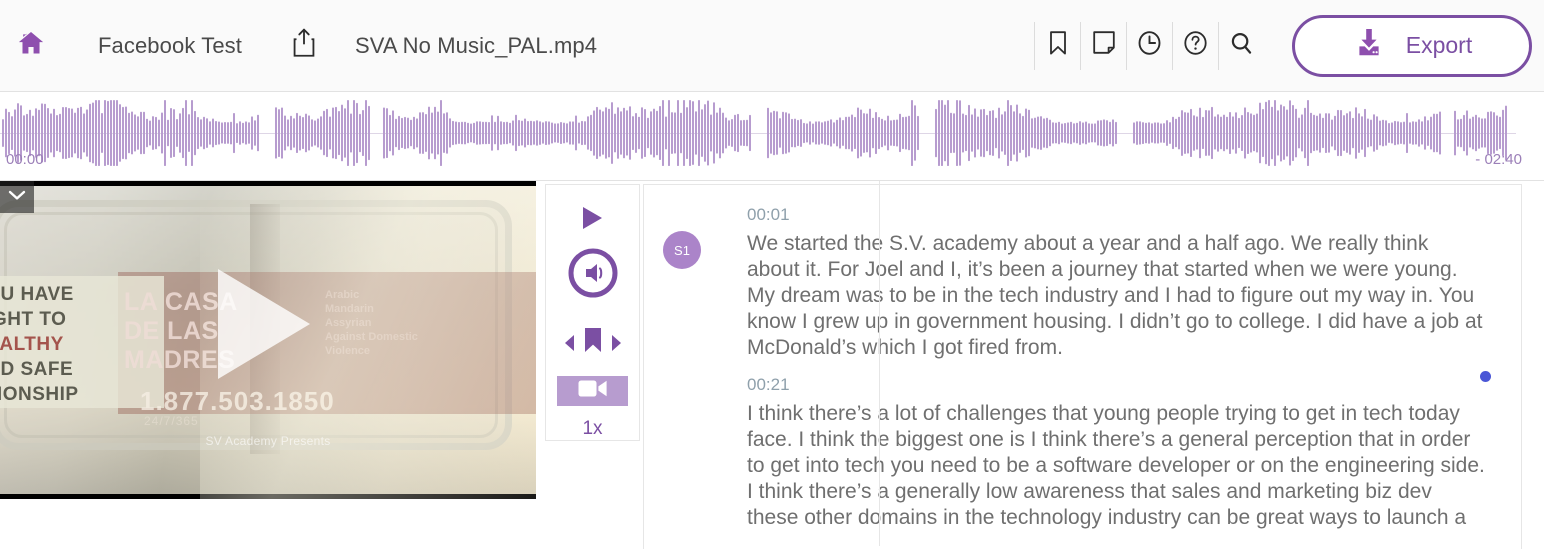 The height and width of the screenshot is (549, 1544). I want to click on header-tools, so click(1149, 45).